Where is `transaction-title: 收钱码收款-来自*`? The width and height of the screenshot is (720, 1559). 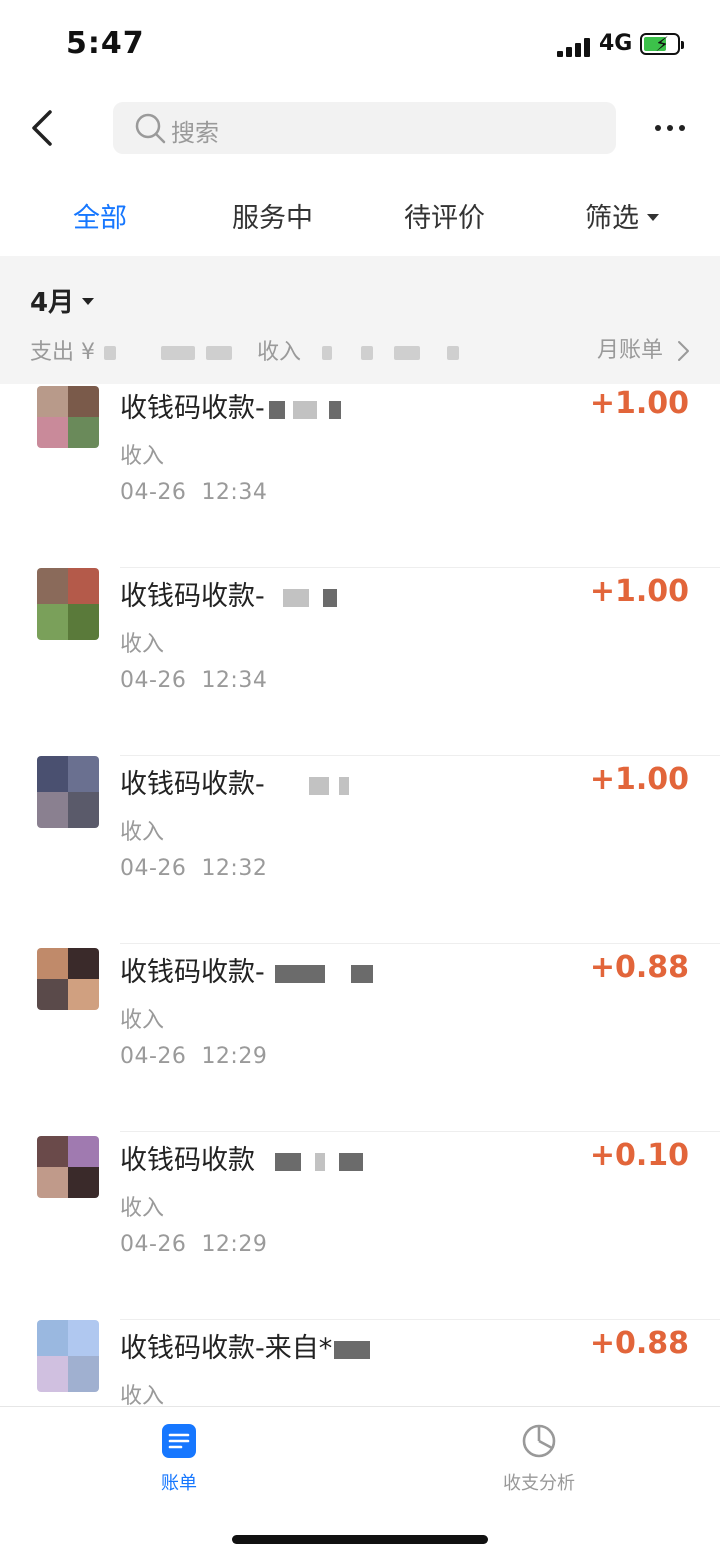
transaction-title: 收钱码收款-来自* is located at coordinates (245, 1345).